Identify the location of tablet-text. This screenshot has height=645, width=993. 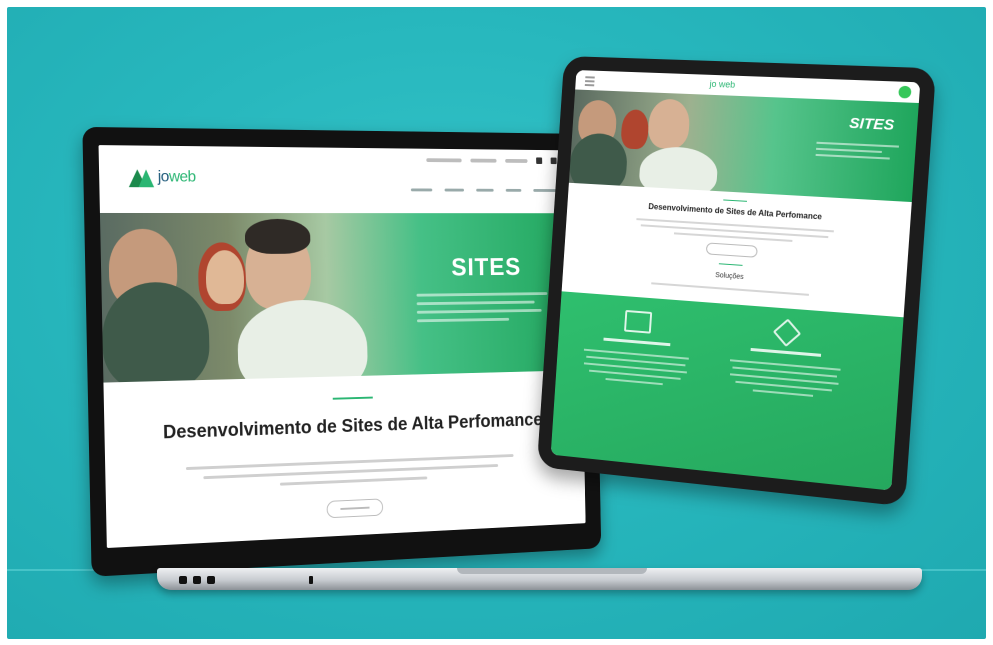
(734, 231).